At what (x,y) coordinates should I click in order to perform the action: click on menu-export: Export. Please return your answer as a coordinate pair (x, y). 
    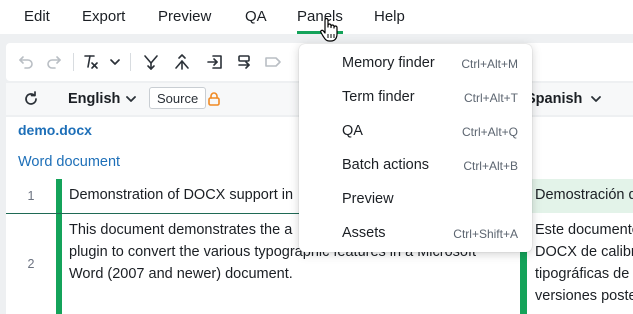
    Looking at the image, I should click on (103, 17).